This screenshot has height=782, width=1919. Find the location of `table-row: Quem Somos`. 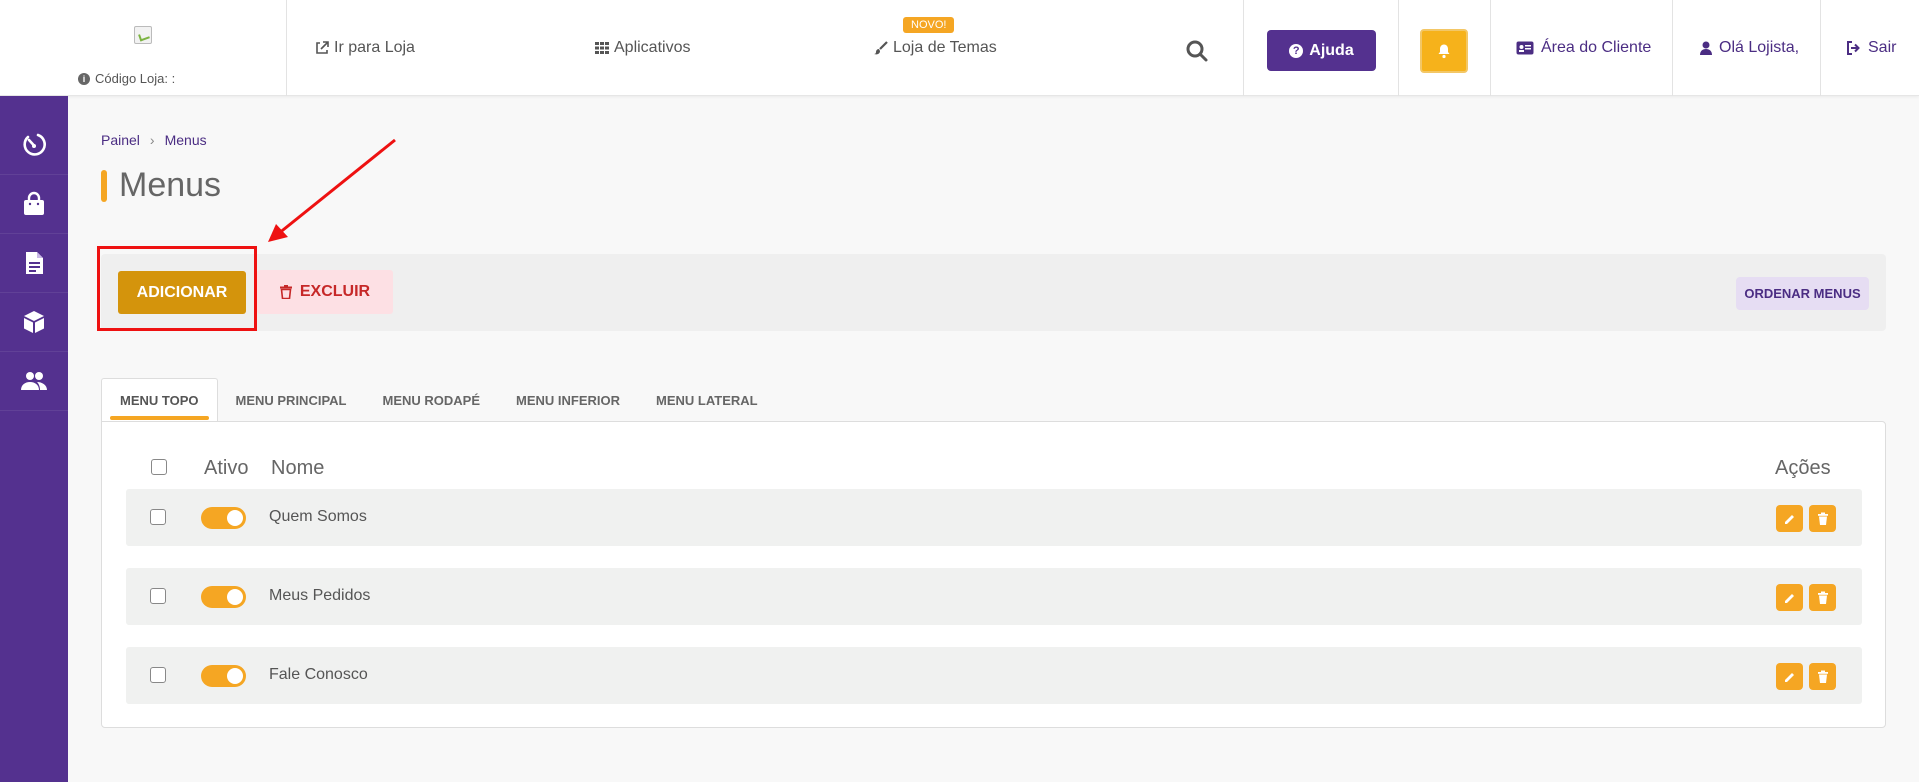

table-row: Quem Somos is located at coordinates (994, 517).